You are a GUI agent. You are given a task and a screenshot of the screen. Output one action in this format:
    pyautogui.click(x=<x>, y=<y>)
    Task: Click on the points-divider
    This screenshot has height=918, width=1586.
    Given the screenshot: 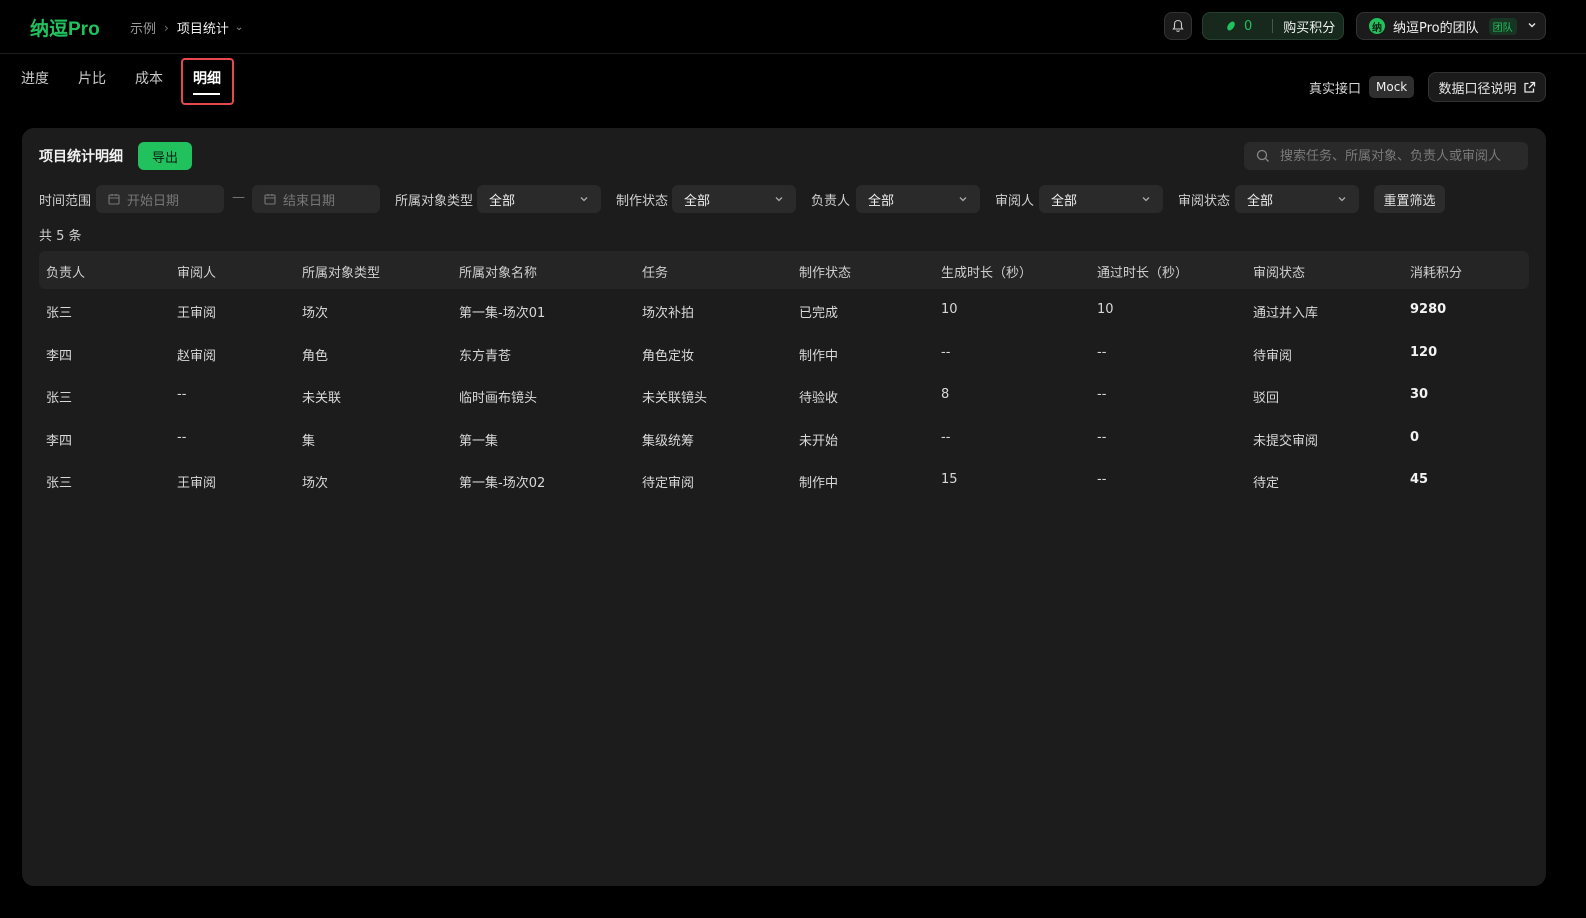 What is the action you would take?
    pyautogui.click(x=1273, y=26)
    